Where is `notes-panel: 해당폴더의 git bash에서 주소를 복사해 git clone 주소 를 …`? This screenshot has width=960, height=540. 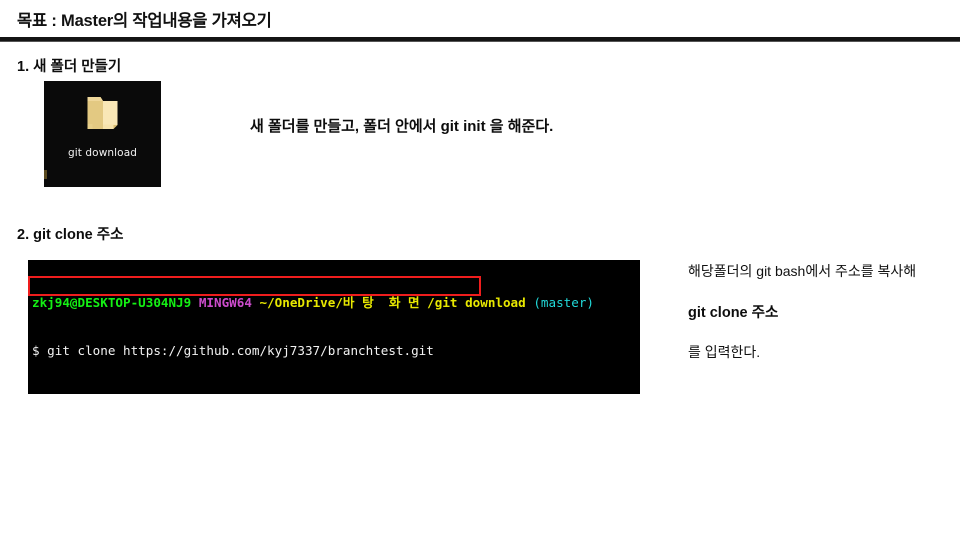 notes-panel: 해당폴더의 git bash에서 주소를 복사해 git clone 주소 를 … is located at coordinates (819, 312).